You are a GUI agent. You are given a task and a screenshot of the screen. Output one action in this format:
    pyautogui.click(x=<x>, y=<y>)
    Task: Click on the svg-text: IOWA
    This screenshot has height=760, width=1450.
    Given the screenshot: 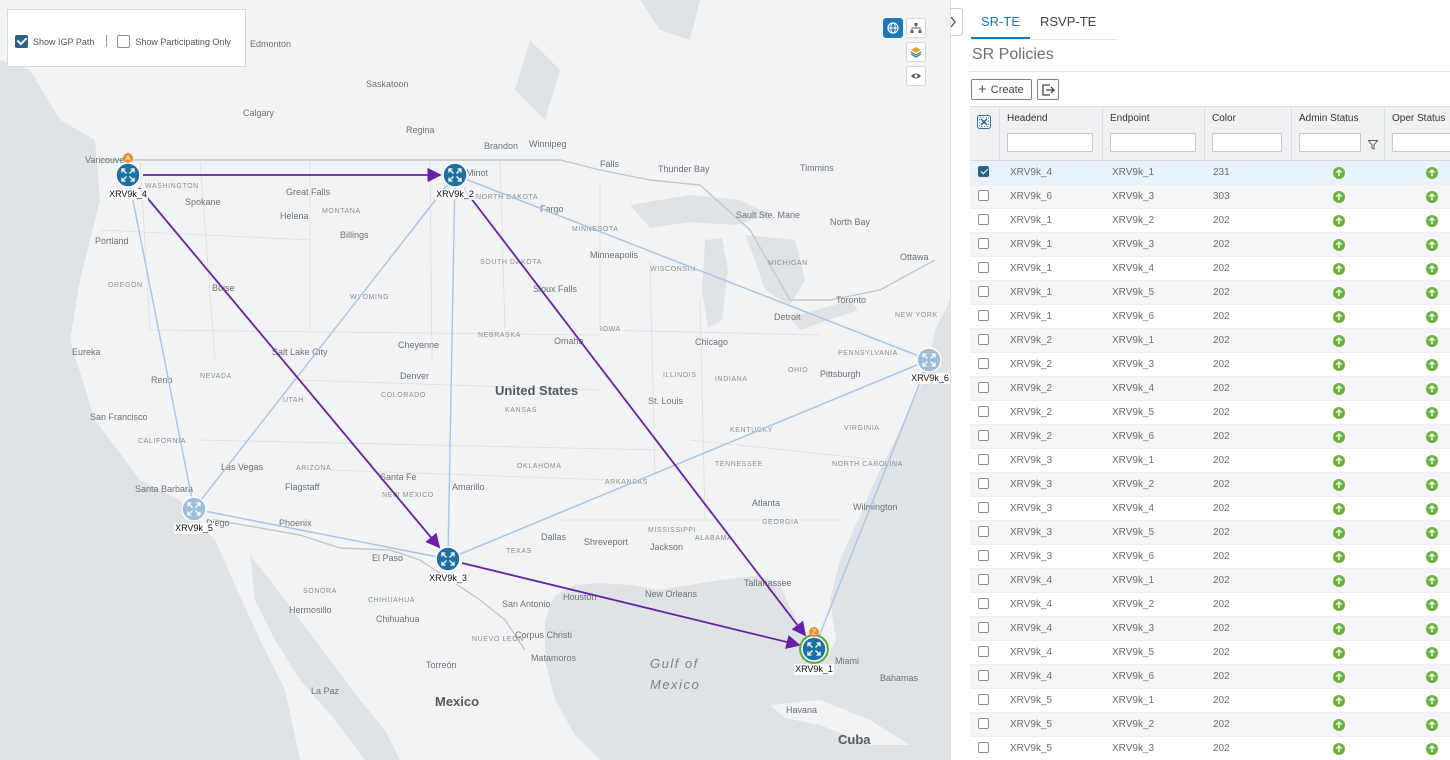 What is the action you would take?
    pyautogui.click(x=610, y=329)
    